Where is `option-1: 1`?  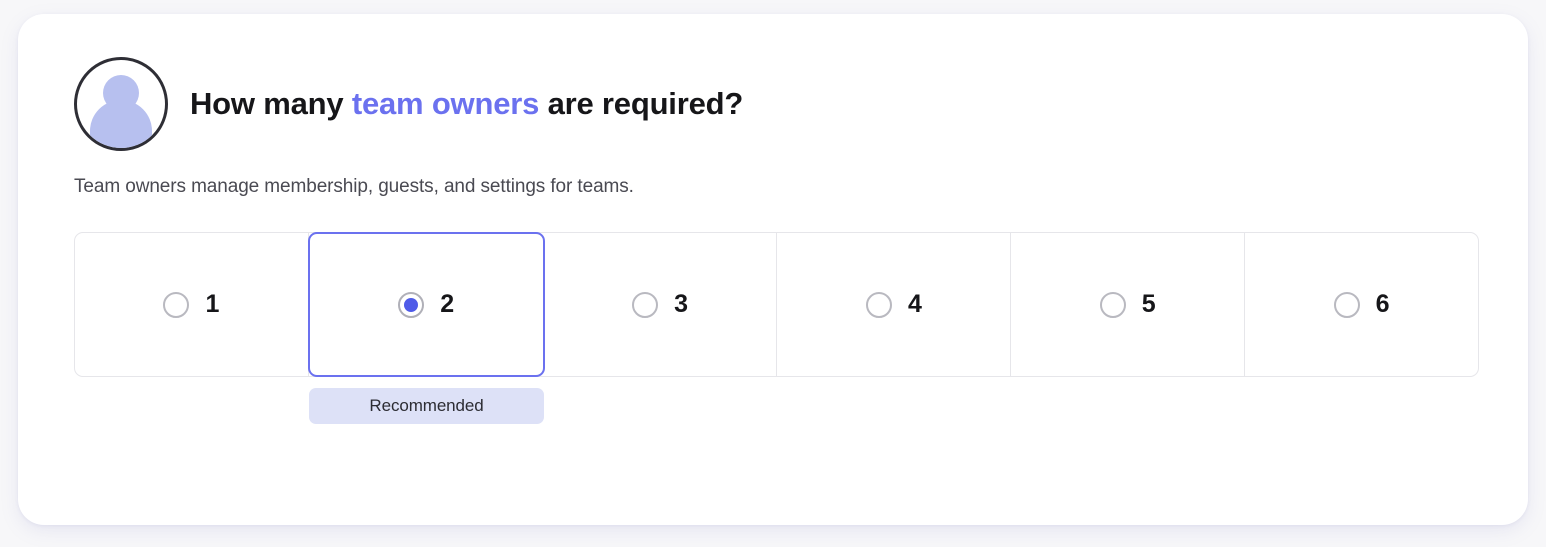
option-1: 1 is located at coordinates (192, 304).